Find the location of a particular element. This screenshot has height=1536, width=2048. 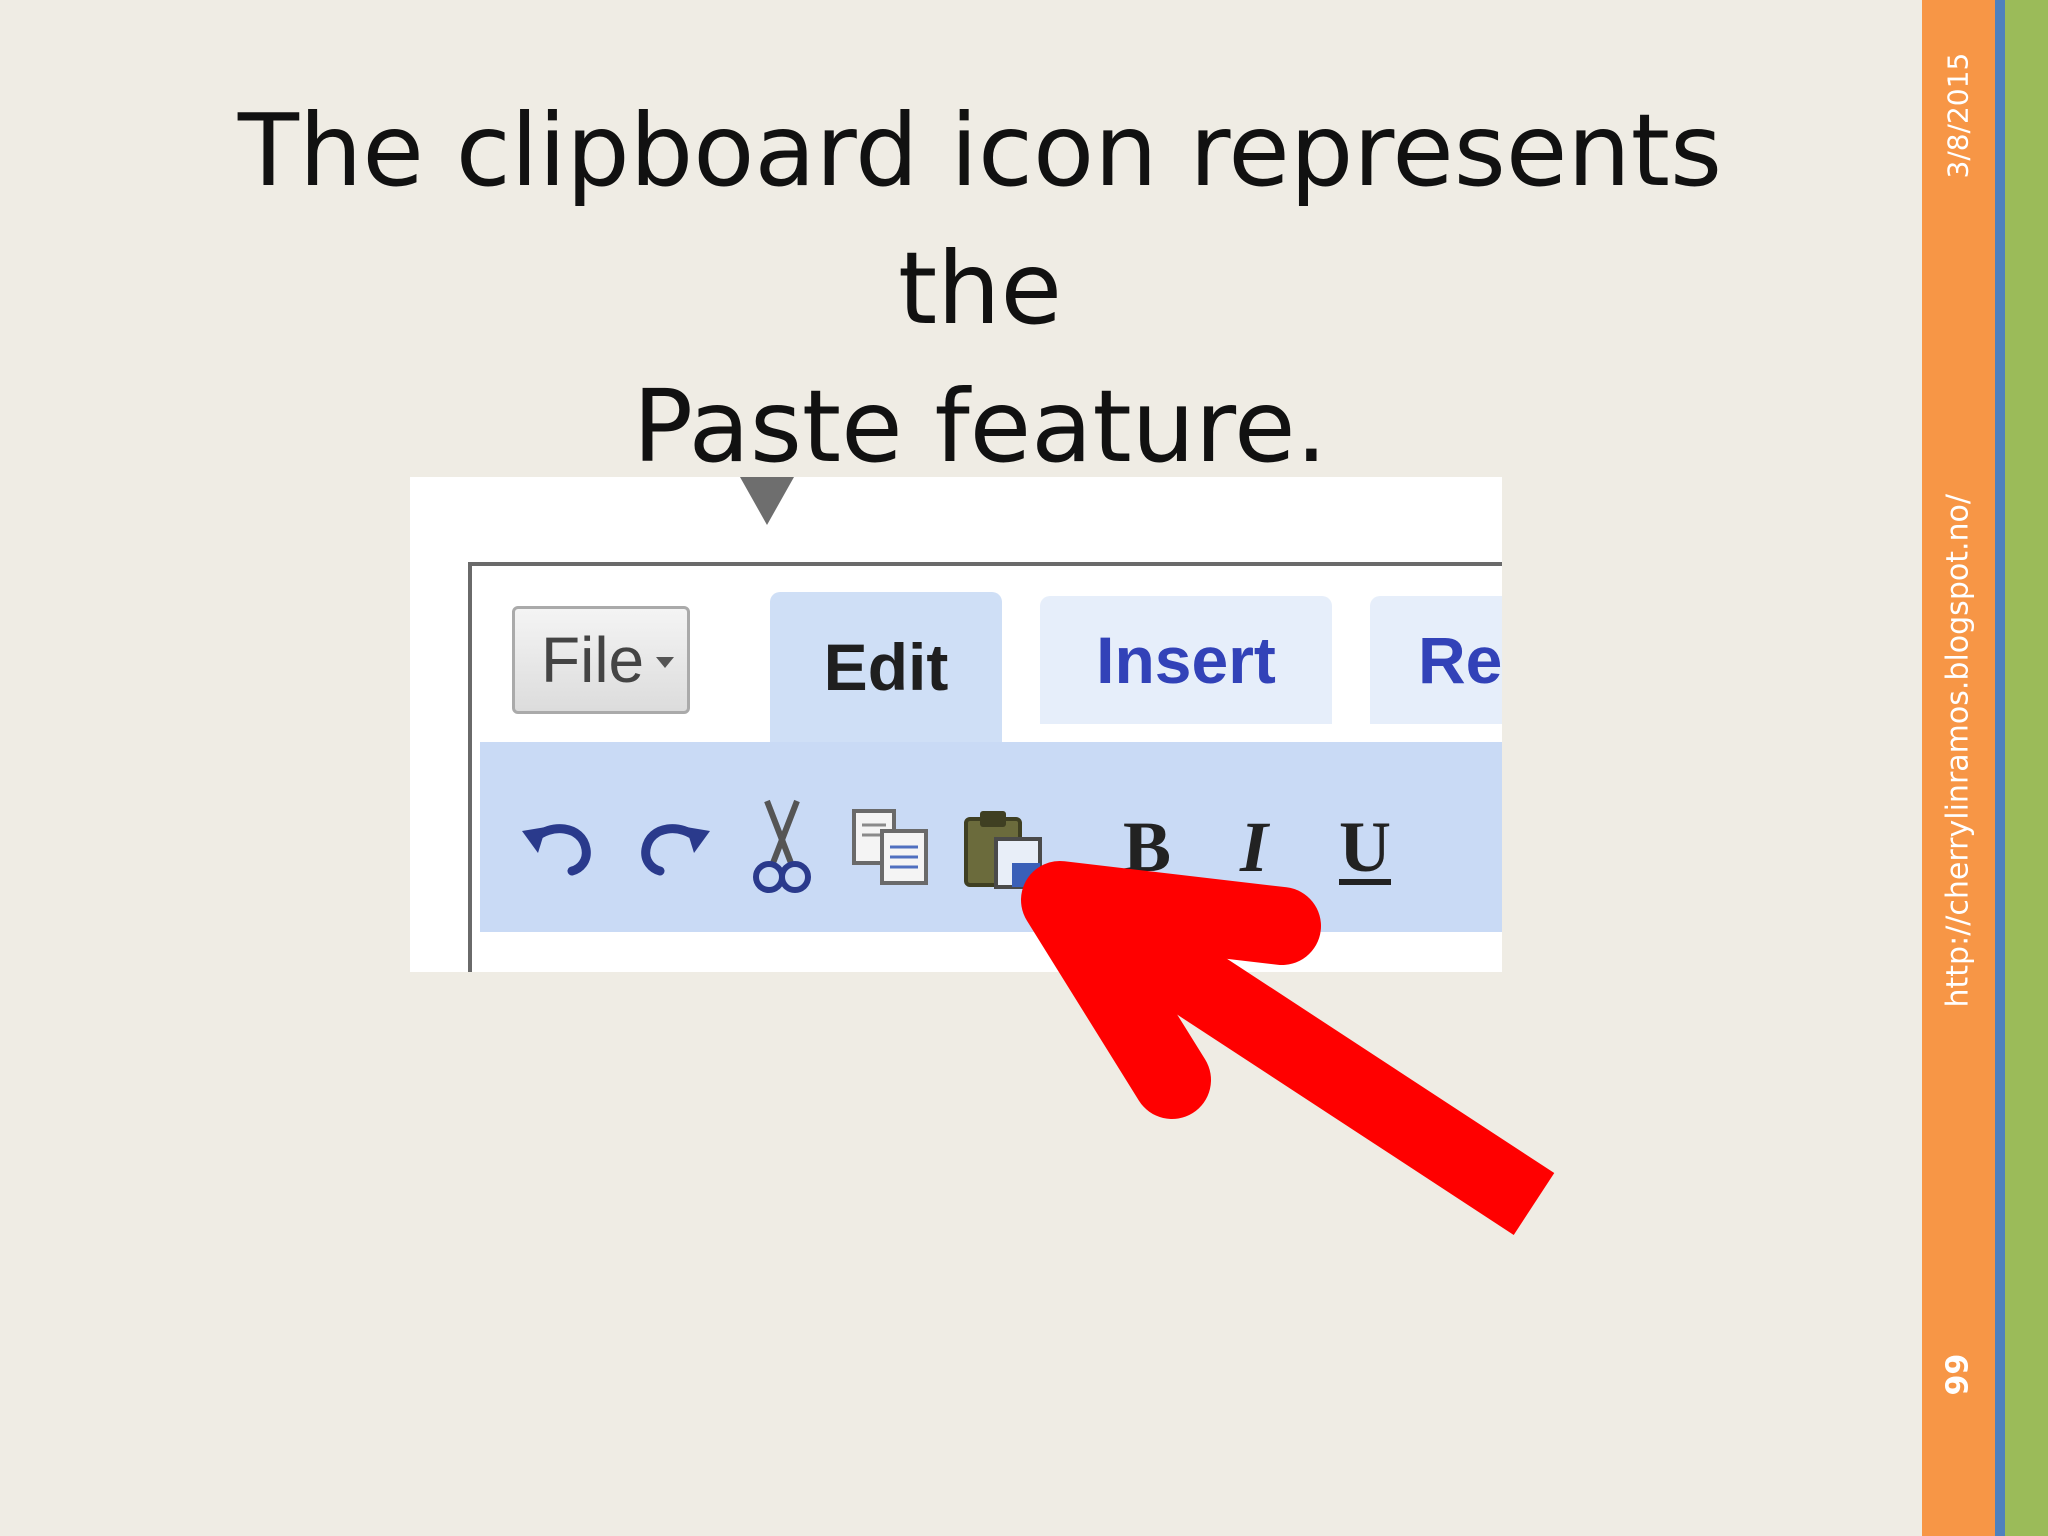

redo-button is located at coordinates (672, 847).